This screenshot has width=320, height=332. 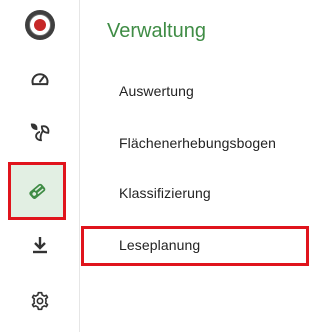 I want to click on sidebar-item-dashboard, so click(x=39, y=80).